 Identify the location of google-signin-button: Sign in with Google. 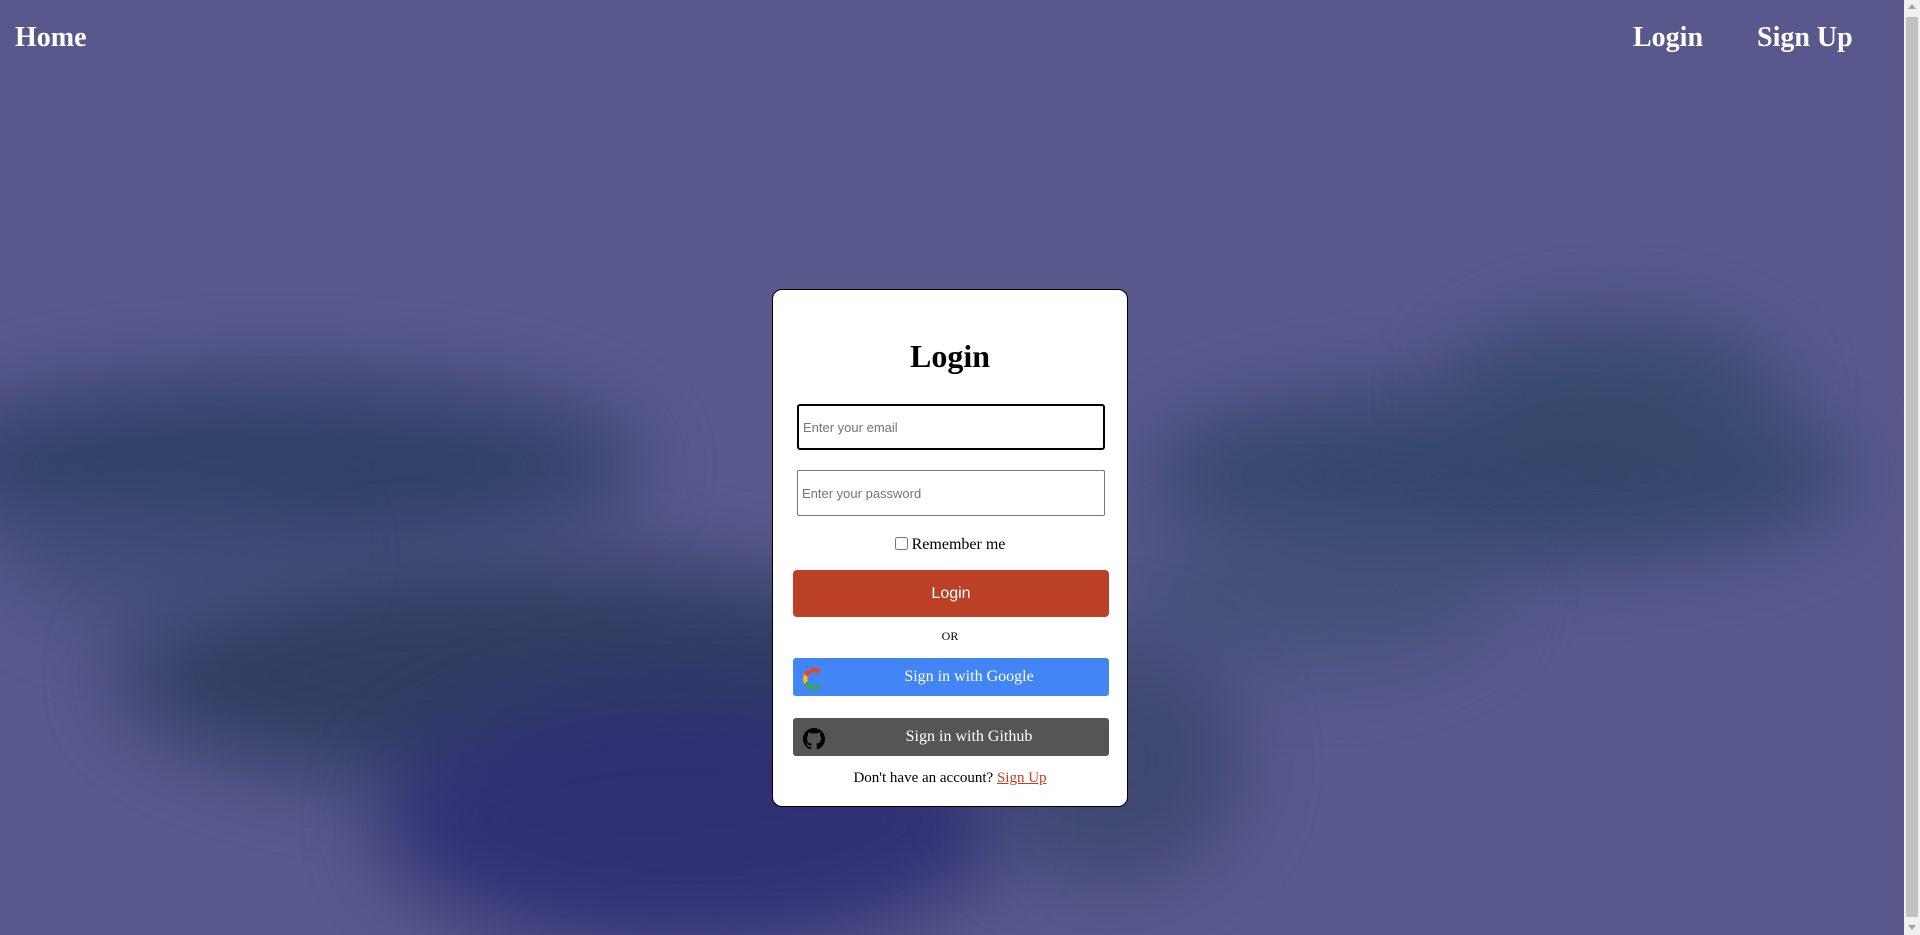
(951, 677).